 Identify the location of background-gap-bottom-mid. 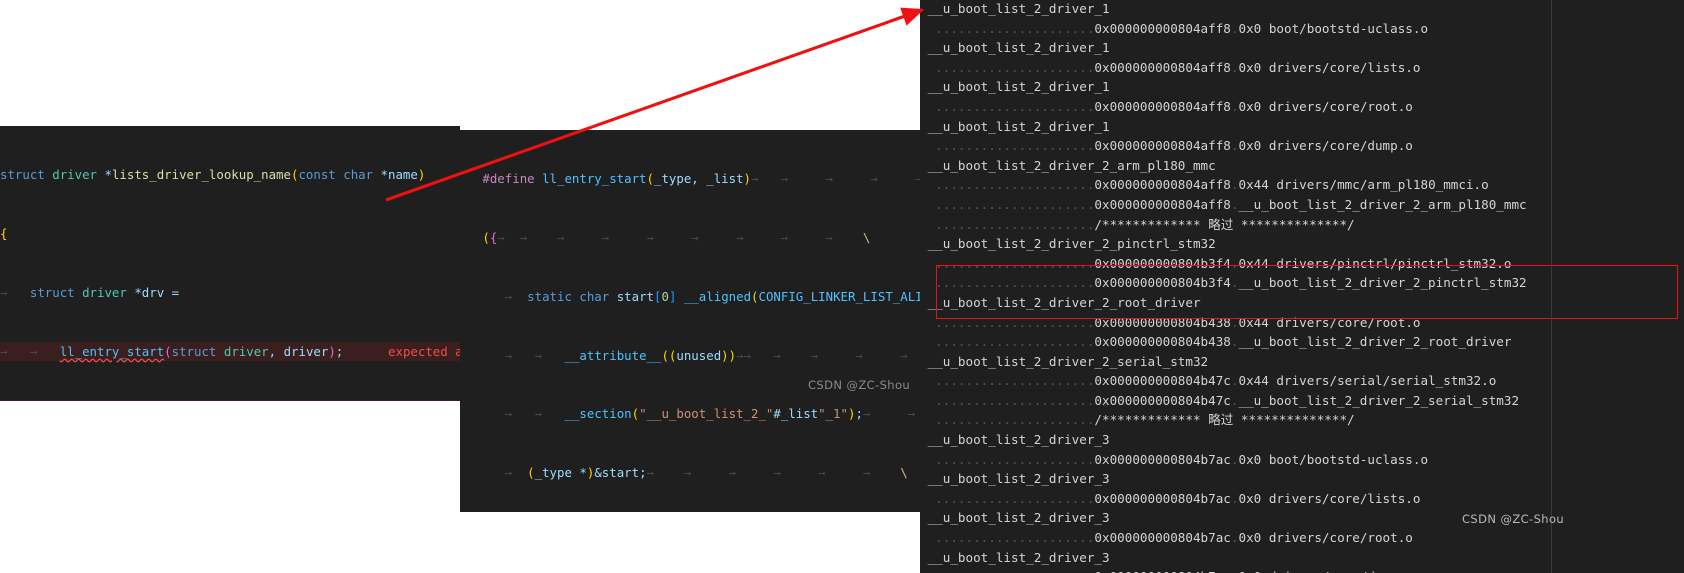
(690, 542).